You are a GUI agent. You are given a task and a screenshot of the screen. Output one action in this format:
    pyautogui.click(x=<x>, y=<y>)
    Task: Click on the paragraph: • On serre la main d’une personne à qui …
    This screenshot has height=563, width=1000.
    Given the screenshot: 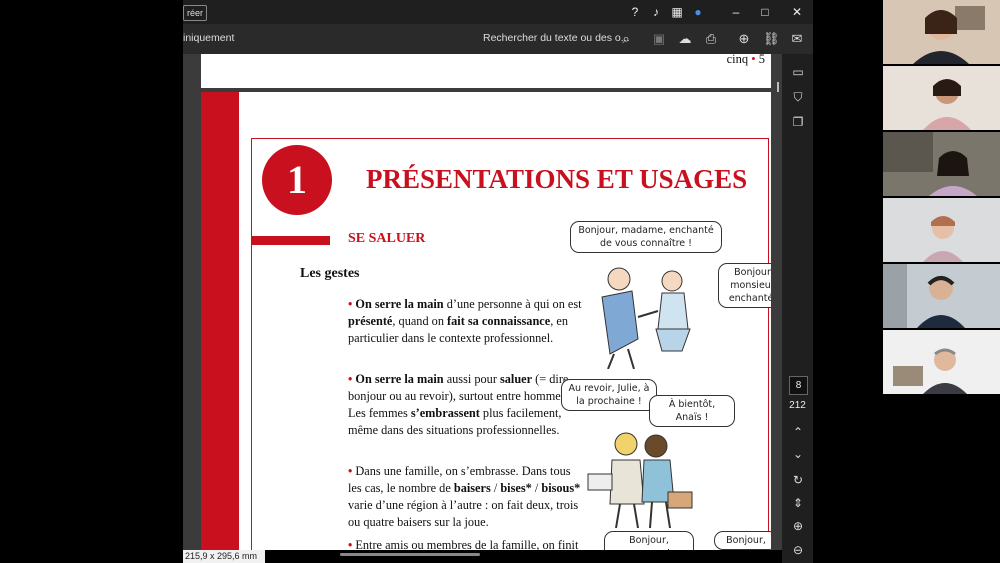 What is the action you would take?
    pyautogui.click(x=465, y=321)
    